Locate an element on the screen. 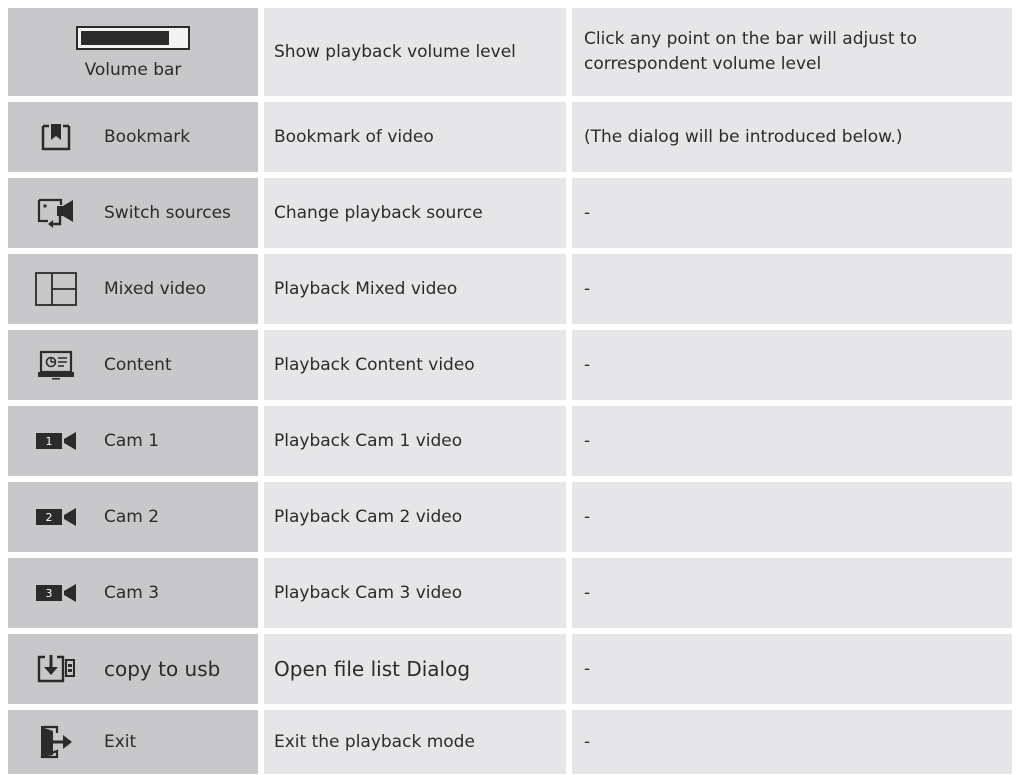 The width and height of the screenshot is (1016, 775). switch-sources-icon is located at coordinates (56, 213).